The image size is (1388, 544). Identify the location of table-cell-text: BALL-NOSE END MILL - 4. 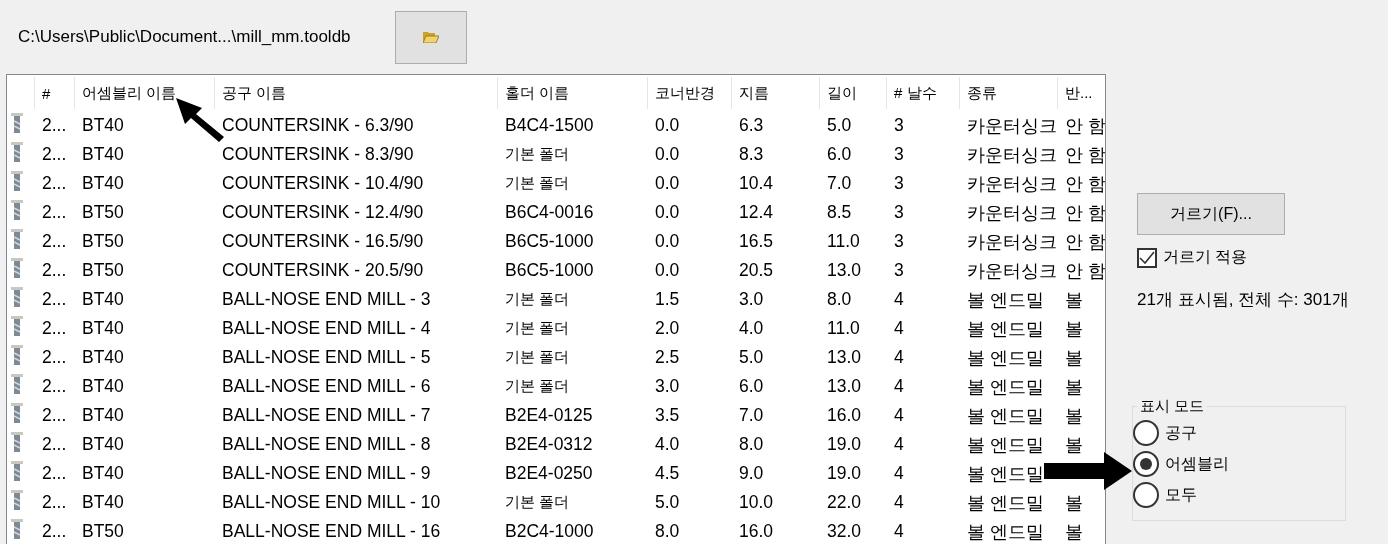
(326, 328).